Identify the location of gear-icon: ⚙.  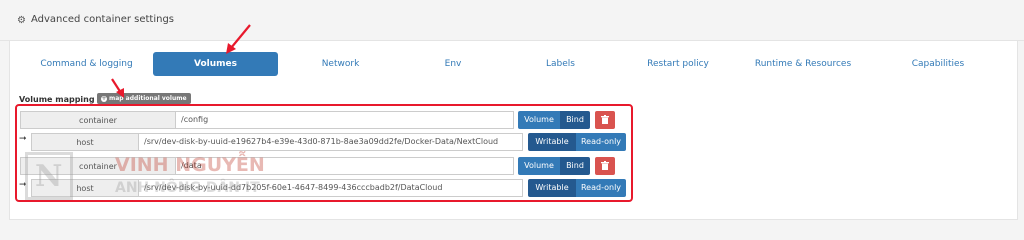
(21, 20).